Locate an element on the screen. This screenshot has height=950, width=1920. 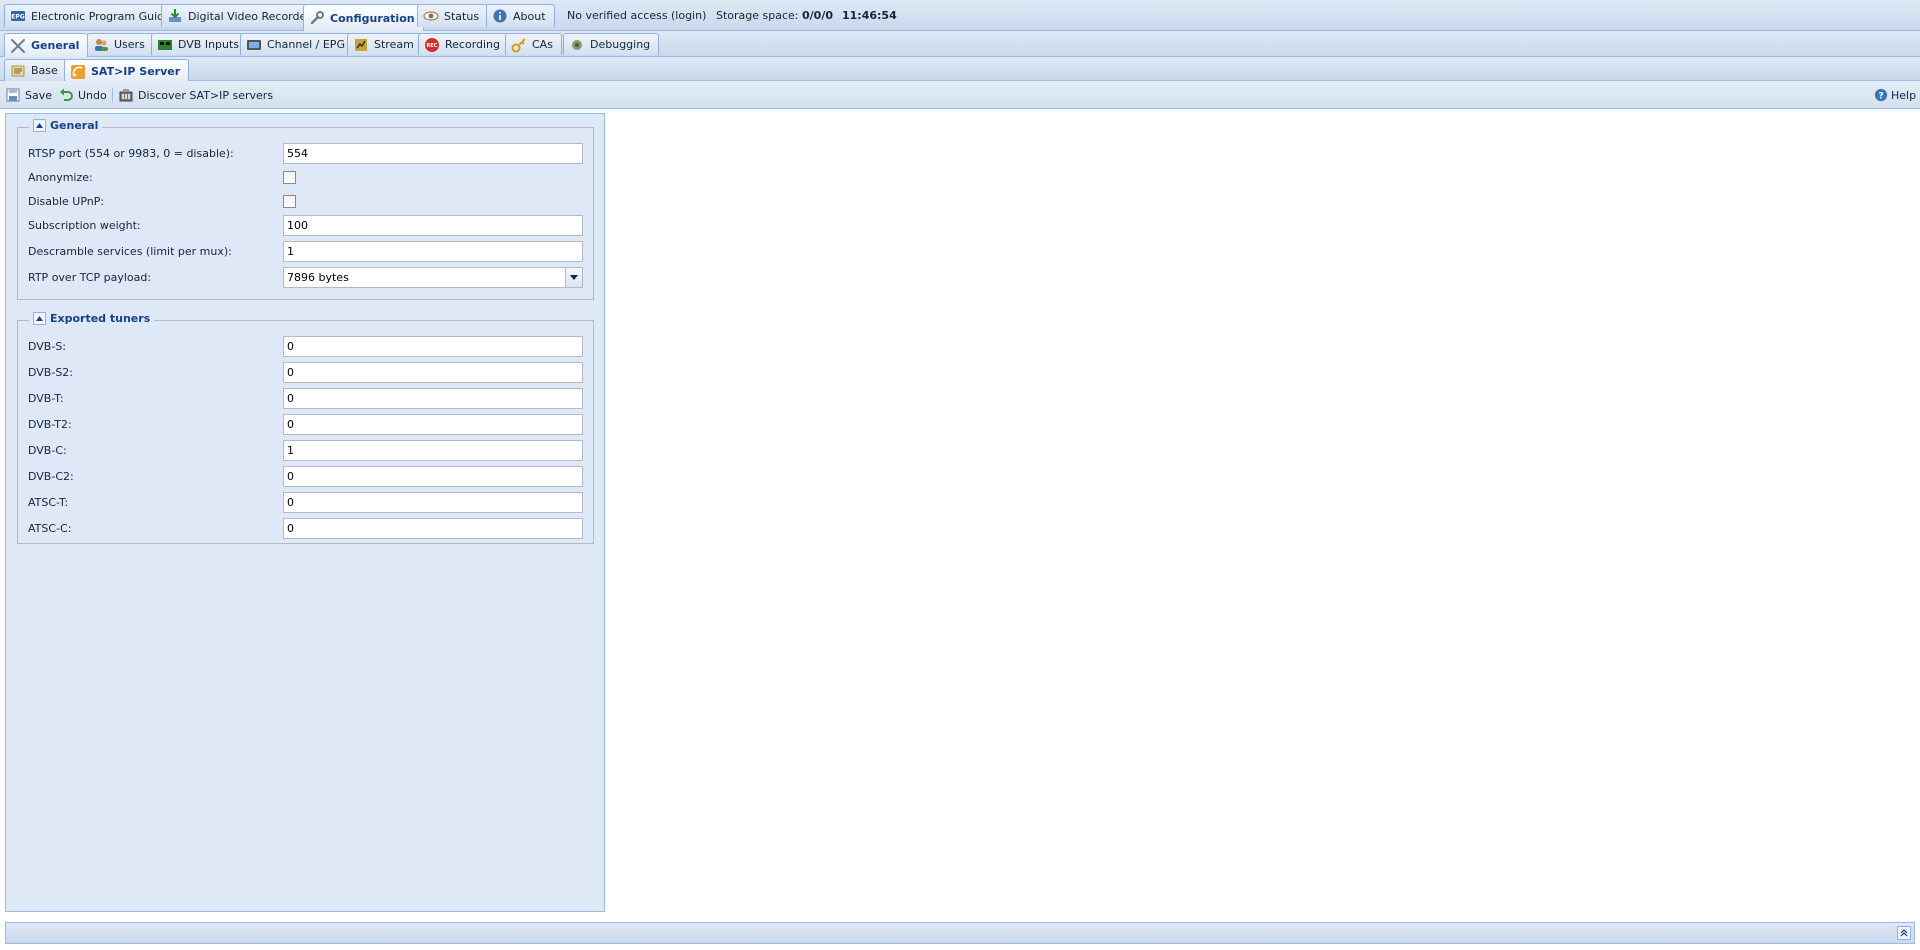
subscription-weight-row: Subscription weight: is located at coordinates (308, 226).